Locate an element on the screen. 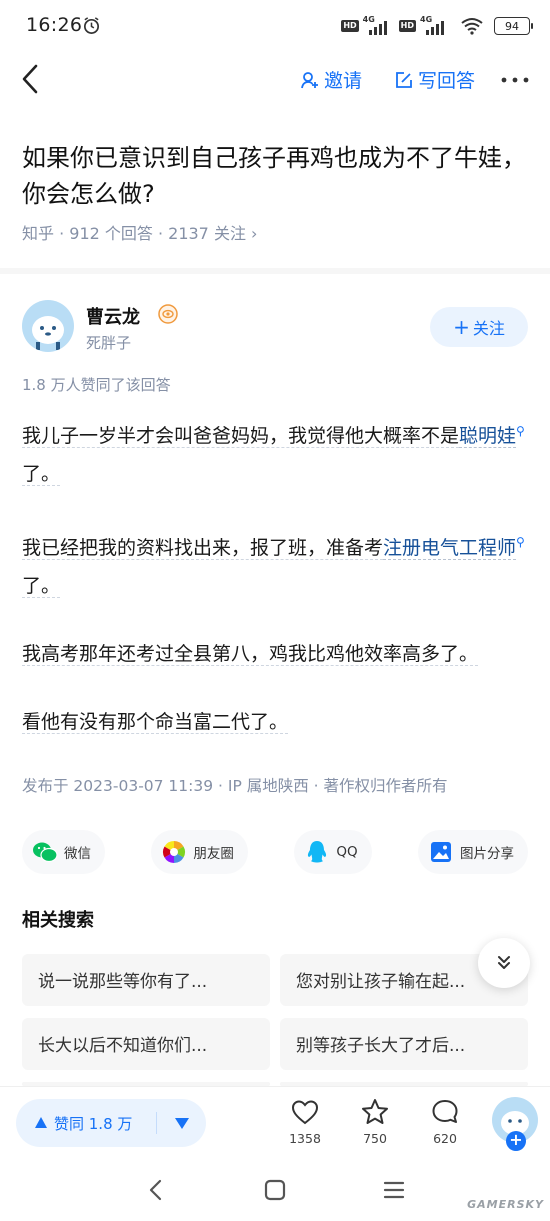  double-chevron-down-icon is located at coordinates (504, 962).